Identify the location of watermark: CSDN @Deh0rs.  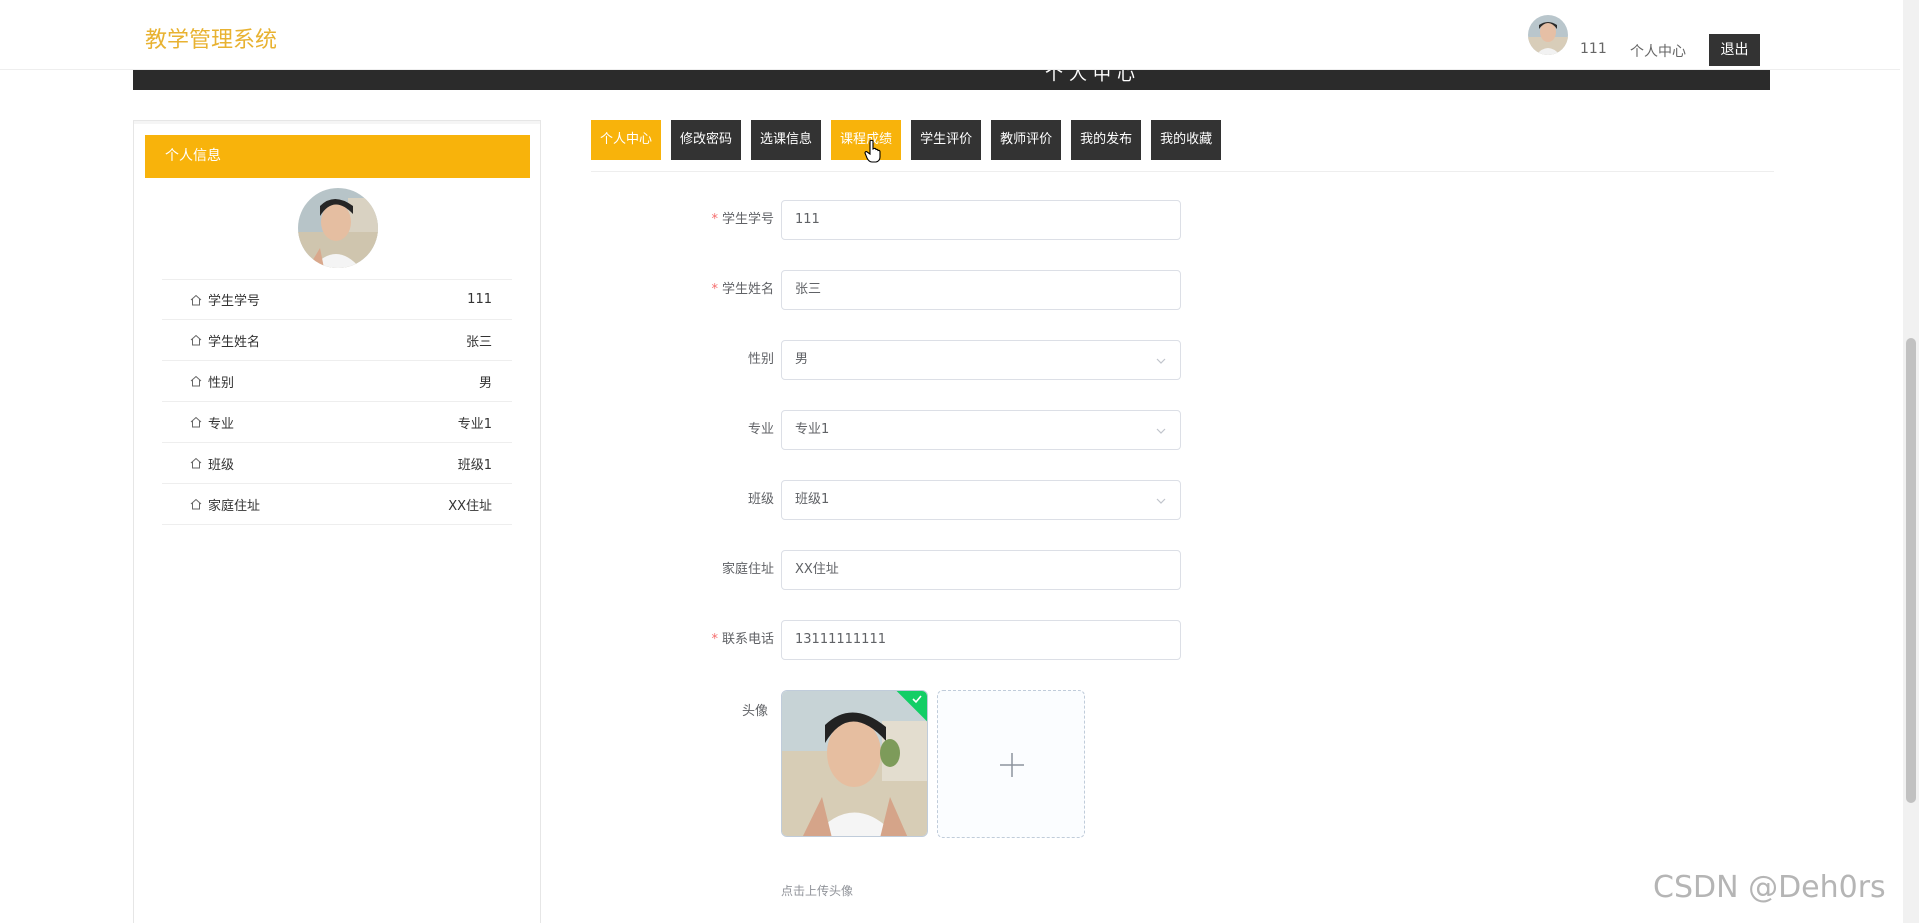
(1769, 887).